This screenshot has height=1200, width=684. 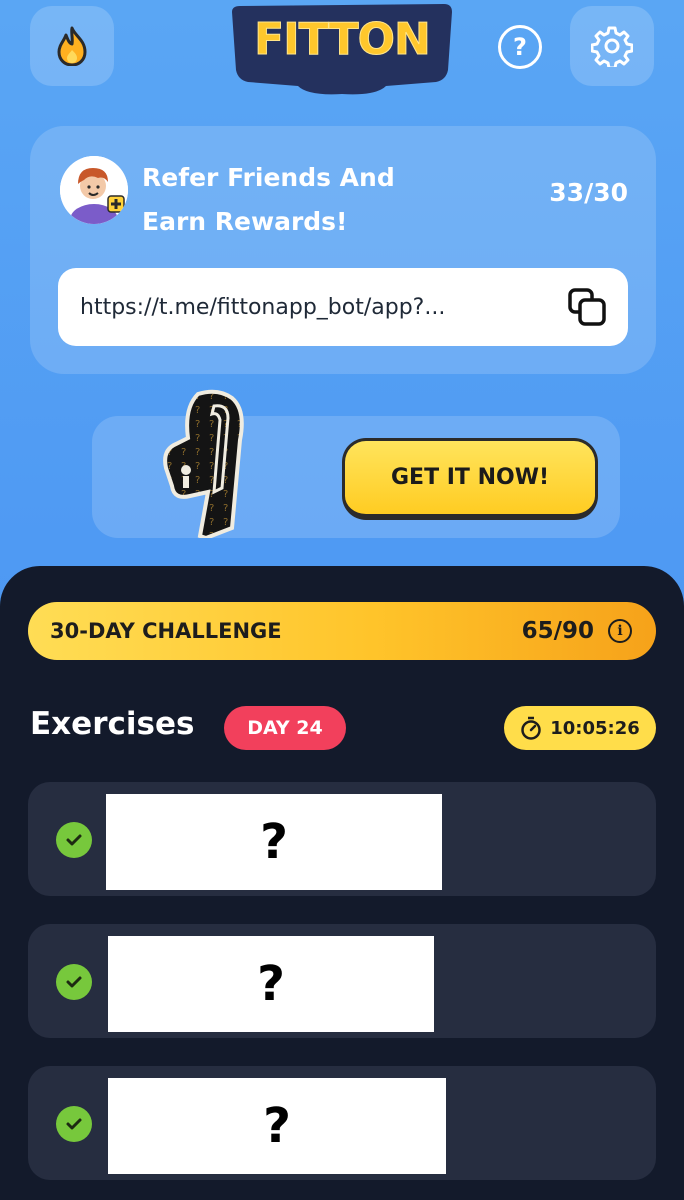 What do you see at coordinates (166, 631) in the screenshot?
I see `challenge-label: 30-DAY CHALLENGE` at bounding box center [166, 631].